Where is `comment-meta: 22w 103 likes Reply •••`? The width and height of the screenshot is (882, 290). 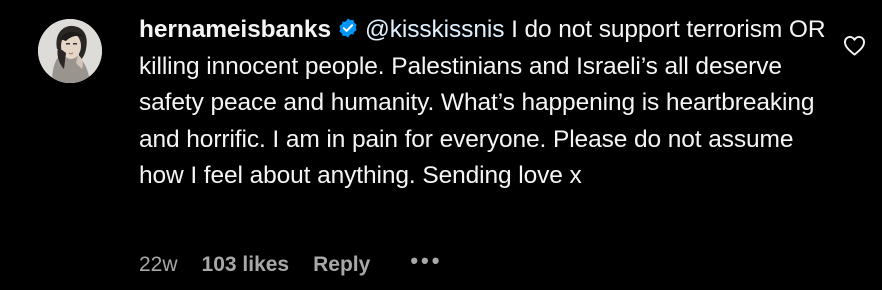
comment-meta: 22w 103 likes Reply ••• is located at coordinates (290, 263).